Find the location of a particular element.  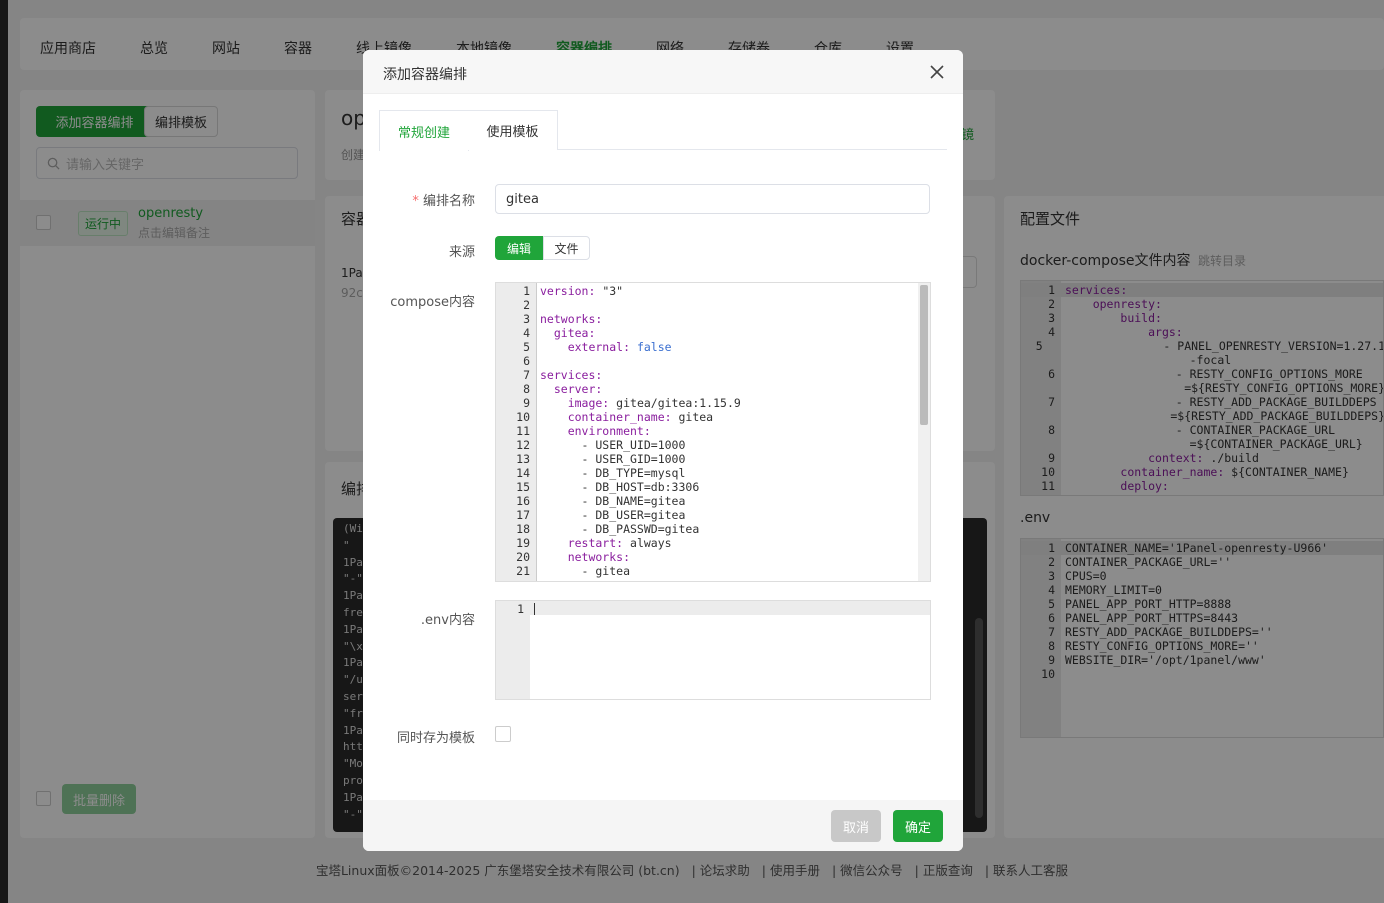

code-line: 9 image: gitea/gitea:1.15.9 is located at coordinates (706, 403).